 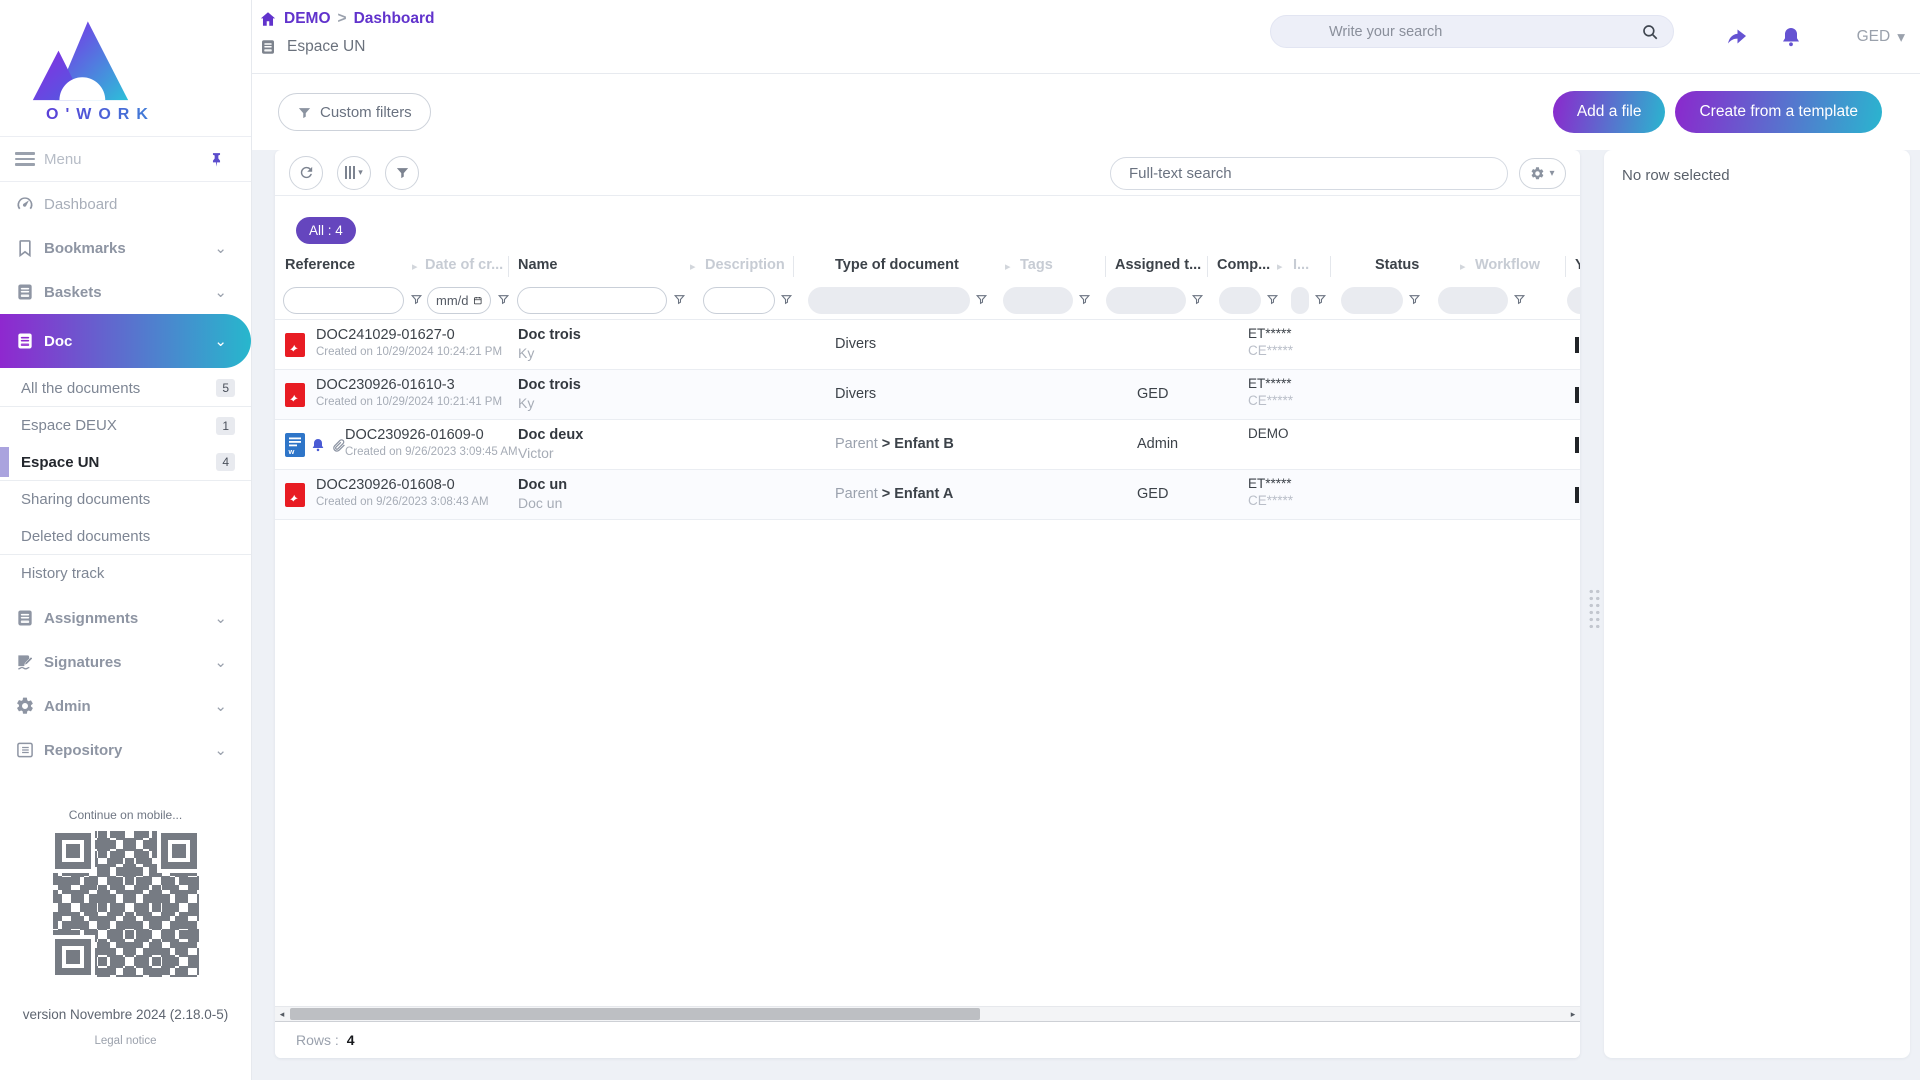 I want to click on sidebar-item-doc: Doc ⌄, so click(x=125, y=341).